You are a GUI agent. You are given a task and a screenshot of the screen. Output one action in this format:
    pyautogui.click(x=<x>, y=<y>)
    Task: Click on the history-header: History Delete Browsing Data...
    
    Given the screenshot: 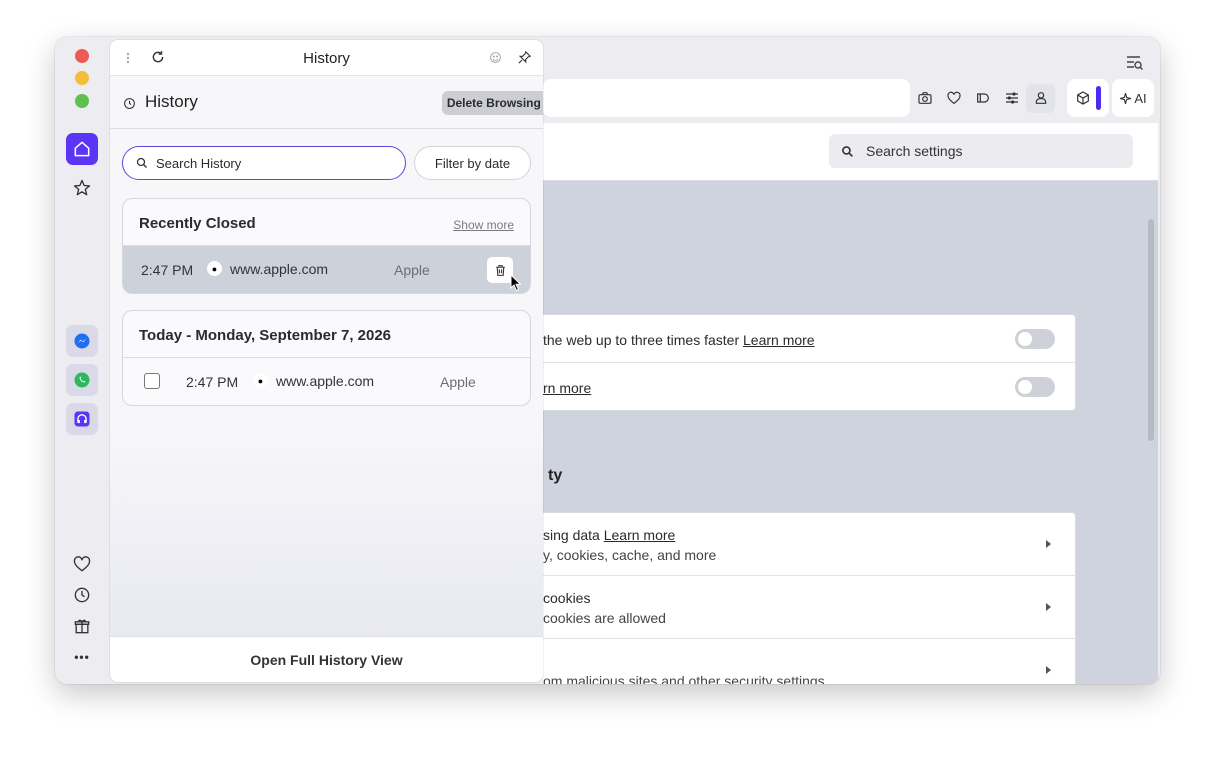 What is the action you would take?
    pyautogui.click(x=326, y=103)
    